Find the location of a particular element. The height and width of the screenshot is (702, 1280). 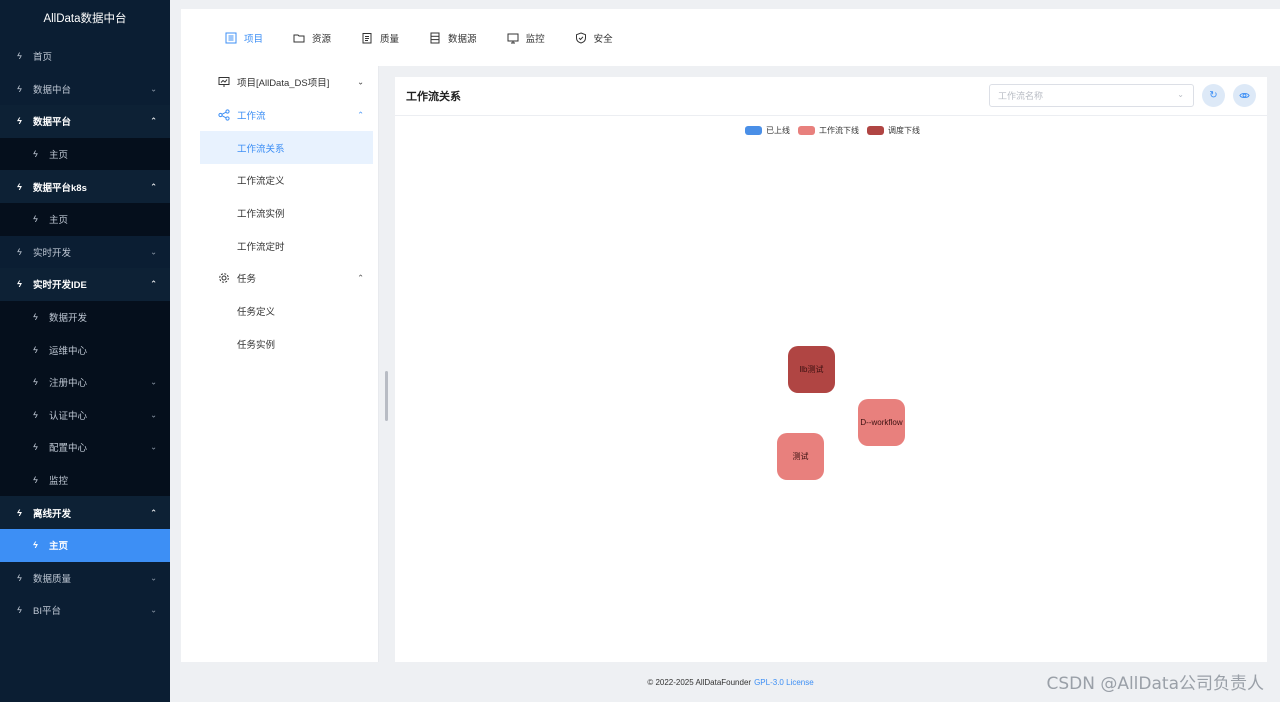

sidebar-subitem-monitor: ϟ 监控 is located at coordinates (85, 480).